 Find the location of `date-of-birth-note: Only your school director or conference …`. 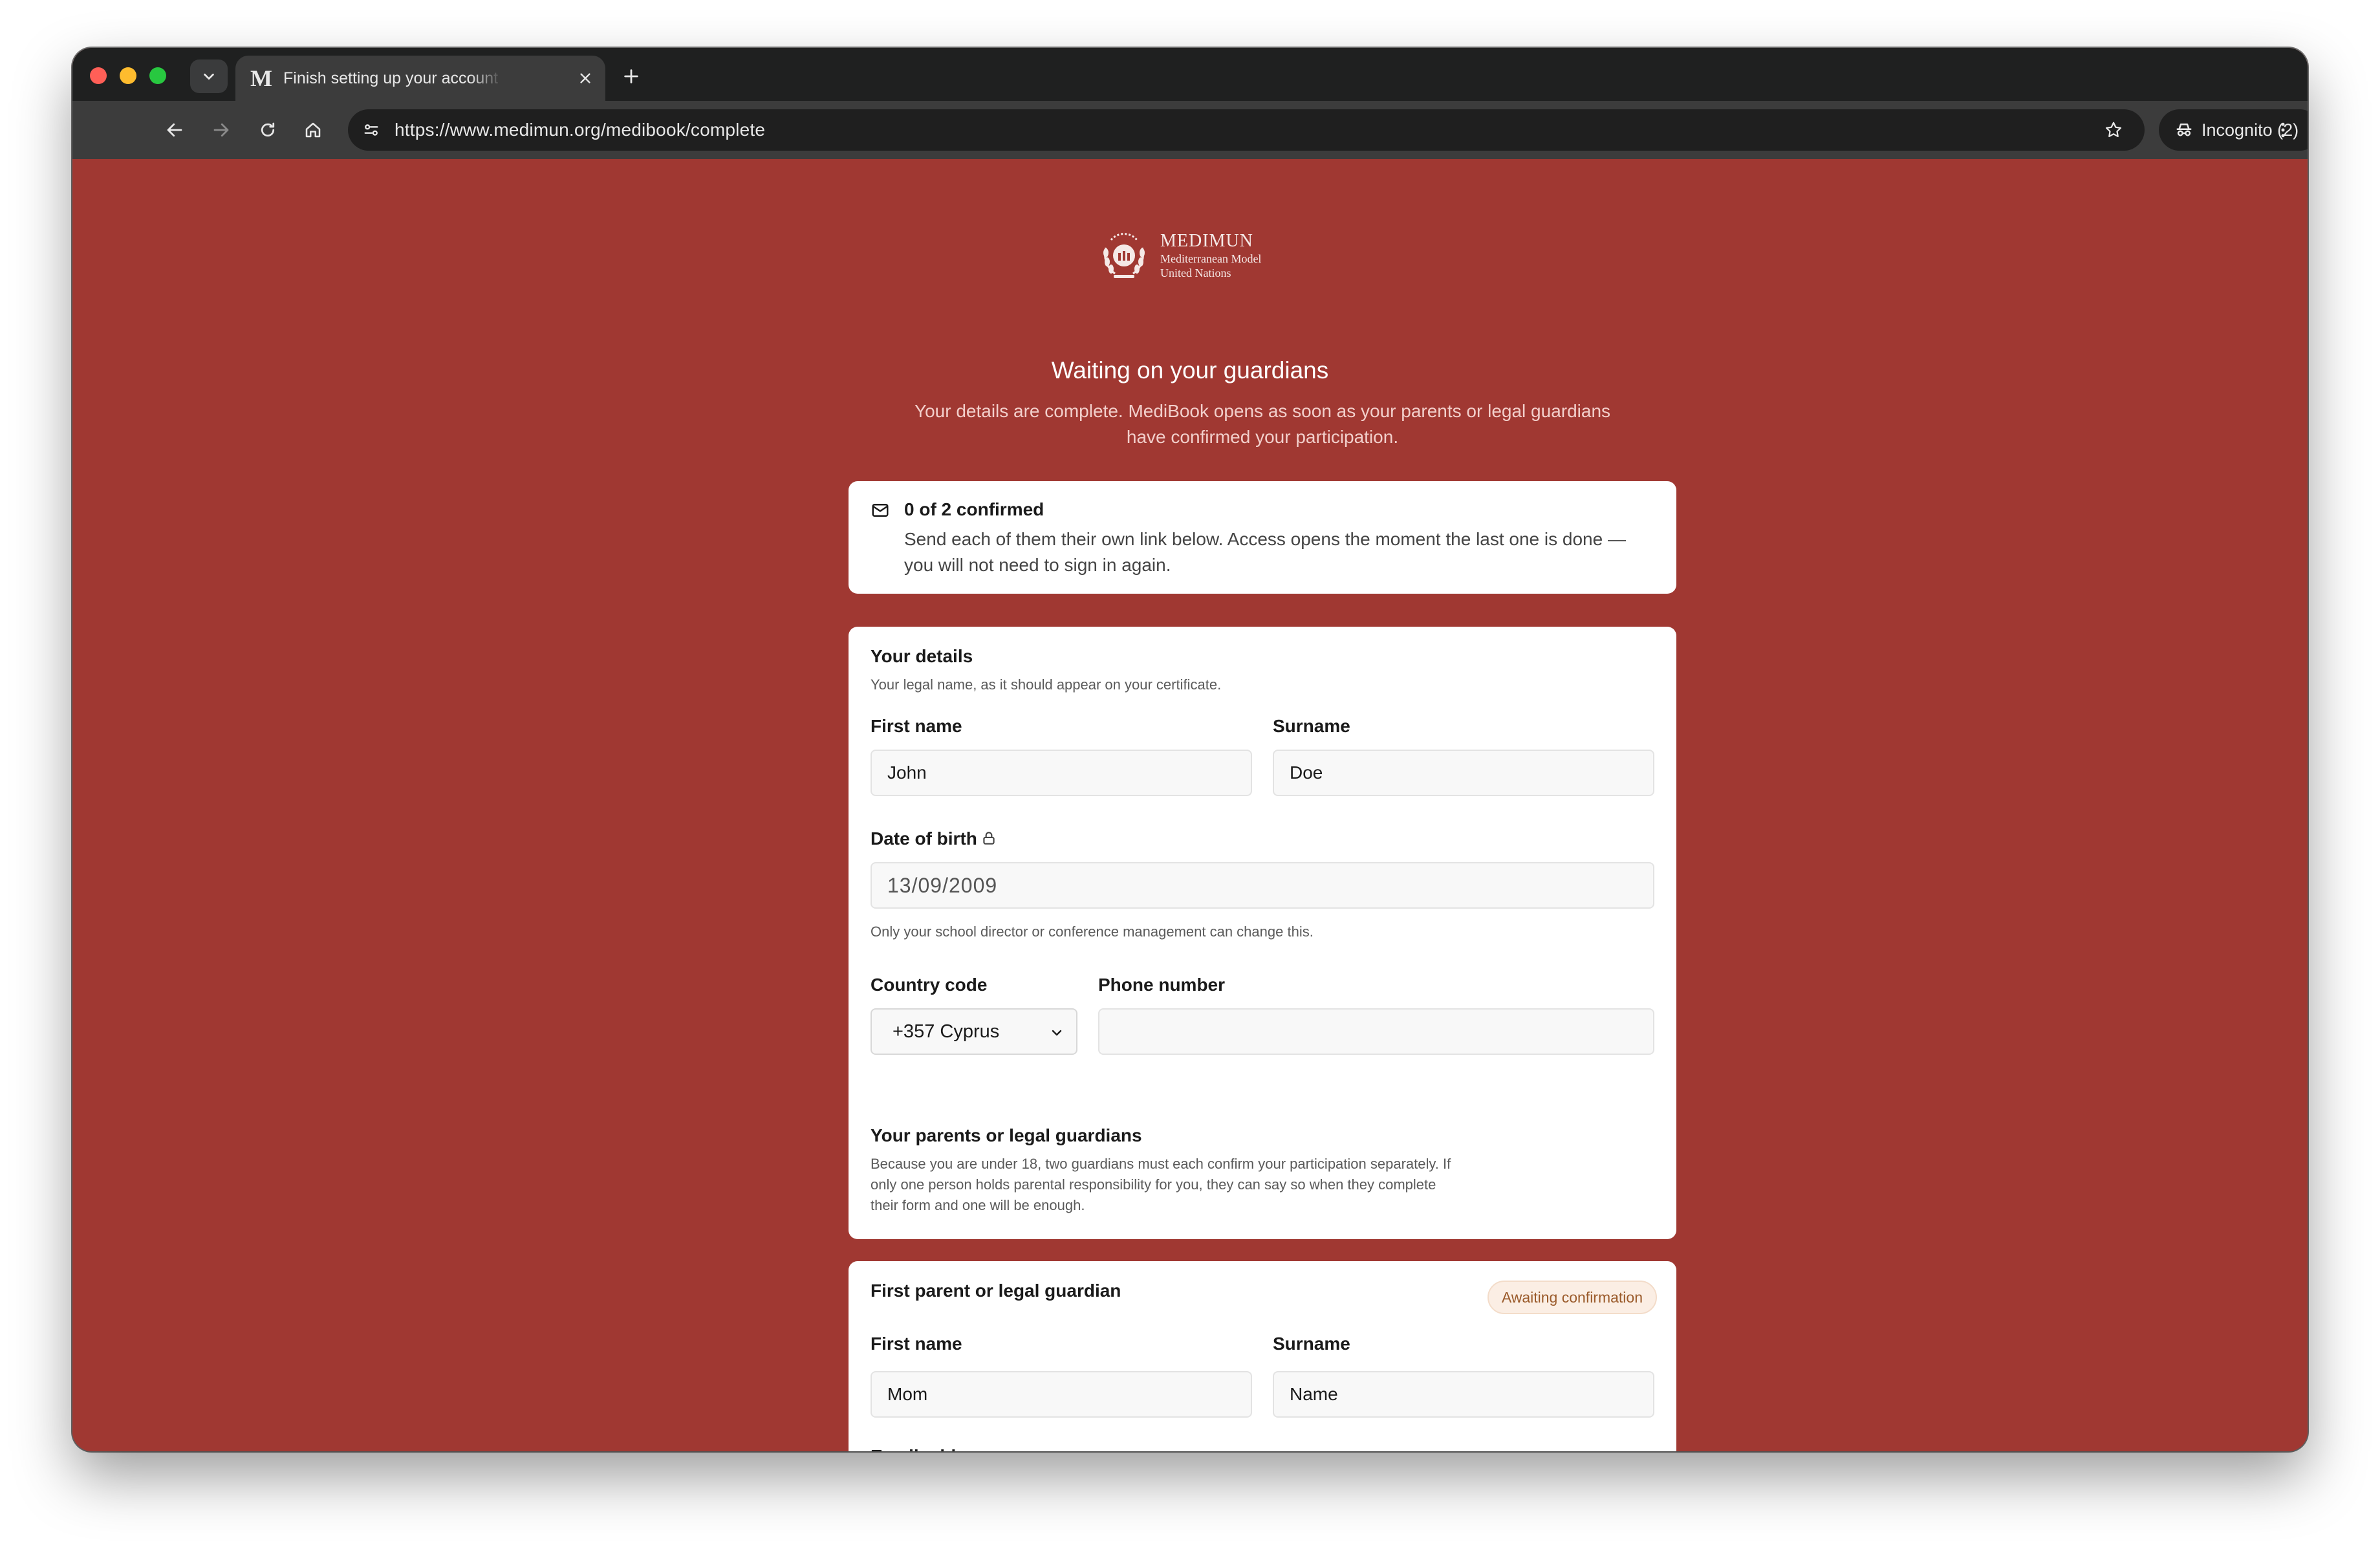

date-of-birth-note: Only your school director or conference … is located at coordinates (1092, 932).